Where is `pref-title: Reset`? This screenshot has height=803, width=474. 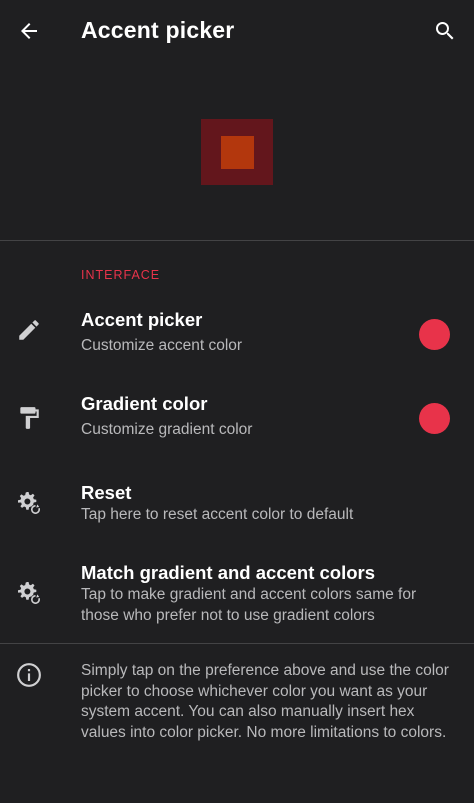
pref-title: Reset is located at coordinates (106, 492).